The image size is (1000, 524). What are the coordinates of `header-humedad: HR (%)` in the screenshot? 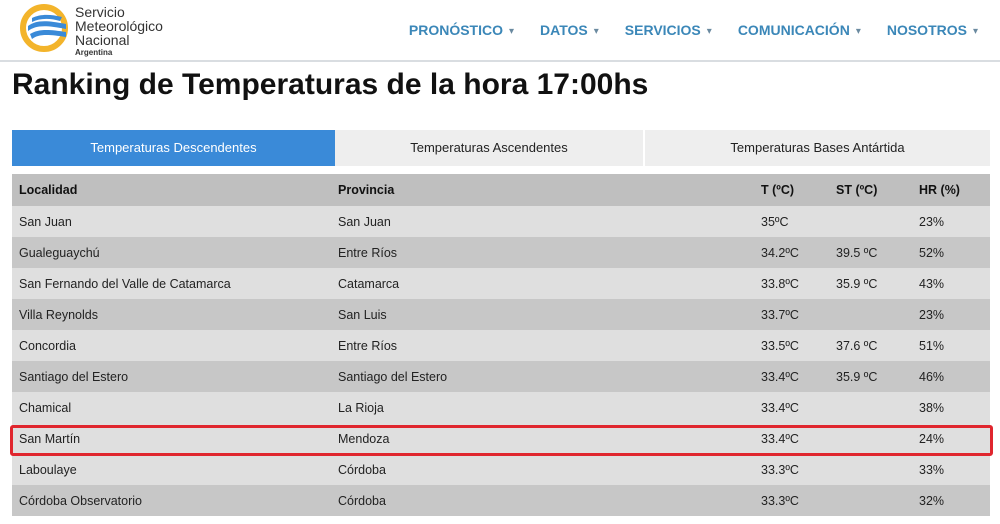 It's located at (951, 190).